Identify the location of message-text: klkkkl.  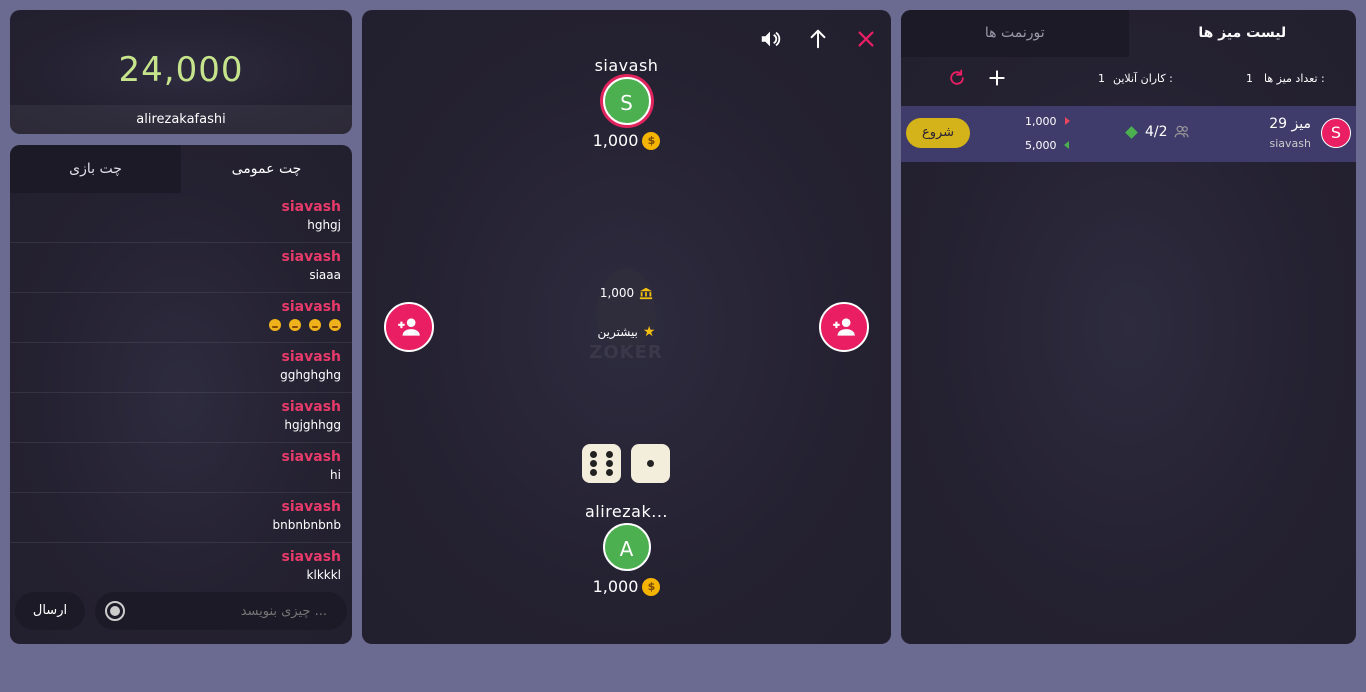
(323, 575).